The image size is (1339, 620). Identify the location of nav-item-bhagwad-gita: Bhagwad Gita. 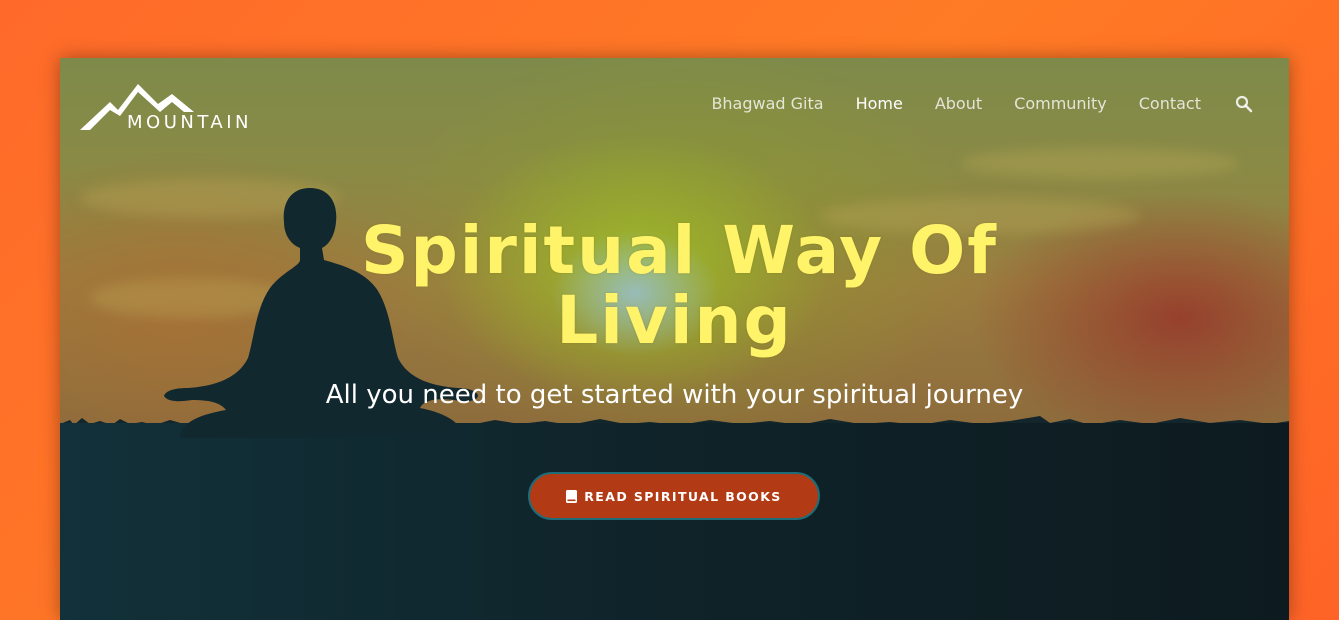
(767, 103).